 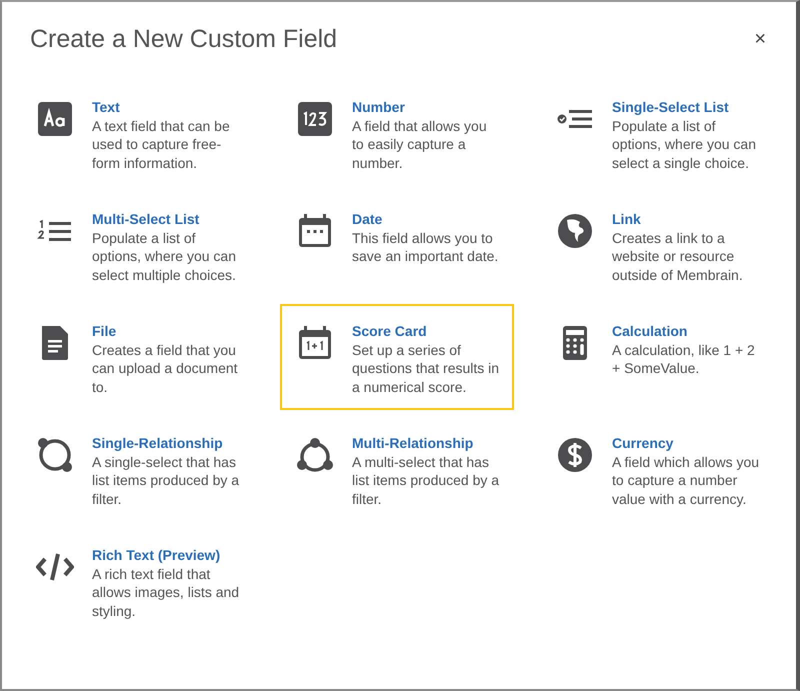 What do you see at coordinates (390, 331) in the screenshot?
I see `option-title: Score Card` at bounding box center [390, 331].